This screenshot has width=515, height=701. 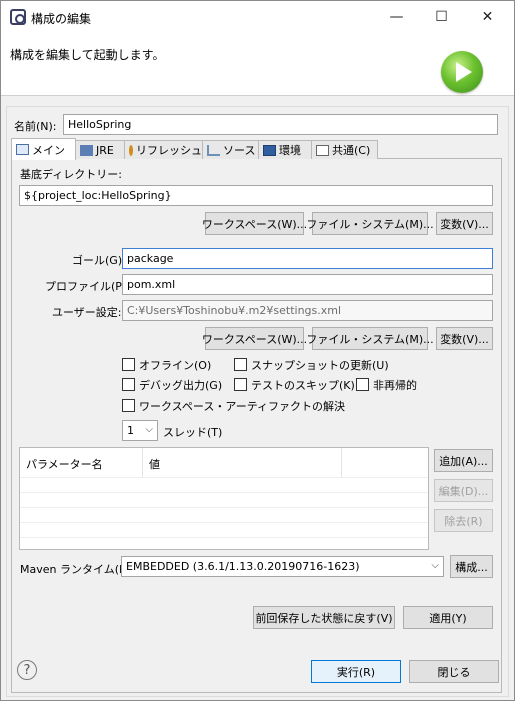 What do you see at coordinates (48, 150) in the screenshot?
I see `tab-main-label: メイン` at bounding box center [48, 150].